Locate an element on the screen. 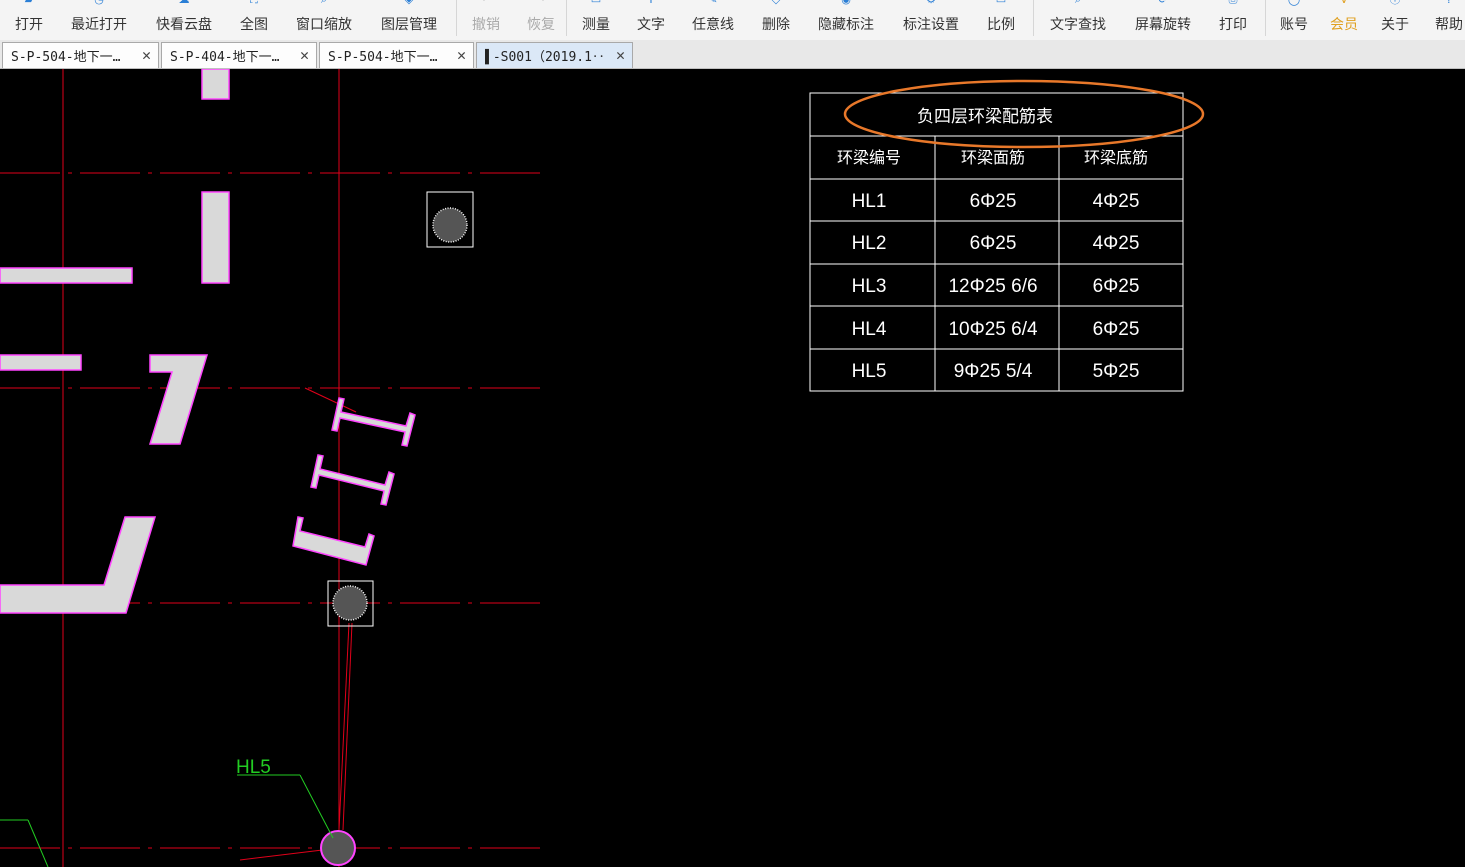  toolbar-button-label: 隐藏标注 is located at coordinates (846, 25).